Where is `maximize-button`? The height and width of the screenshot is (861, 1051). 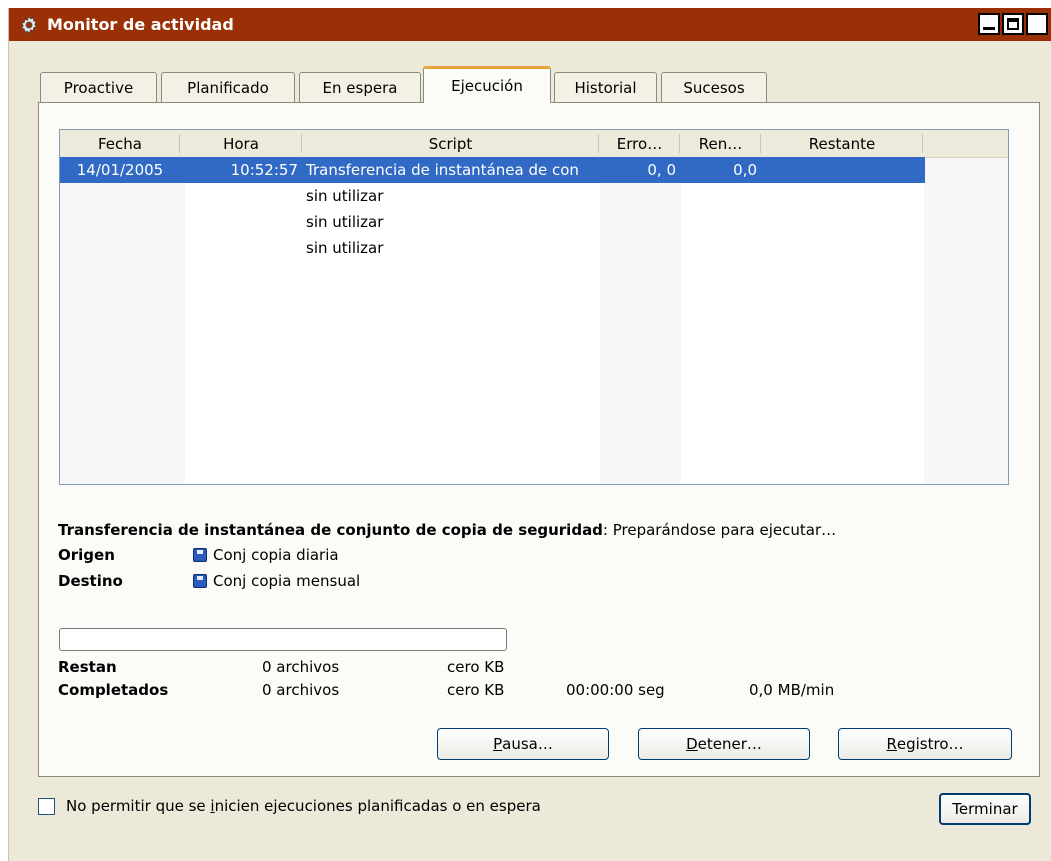 maximize-button is located at coordinates (1013, 24).